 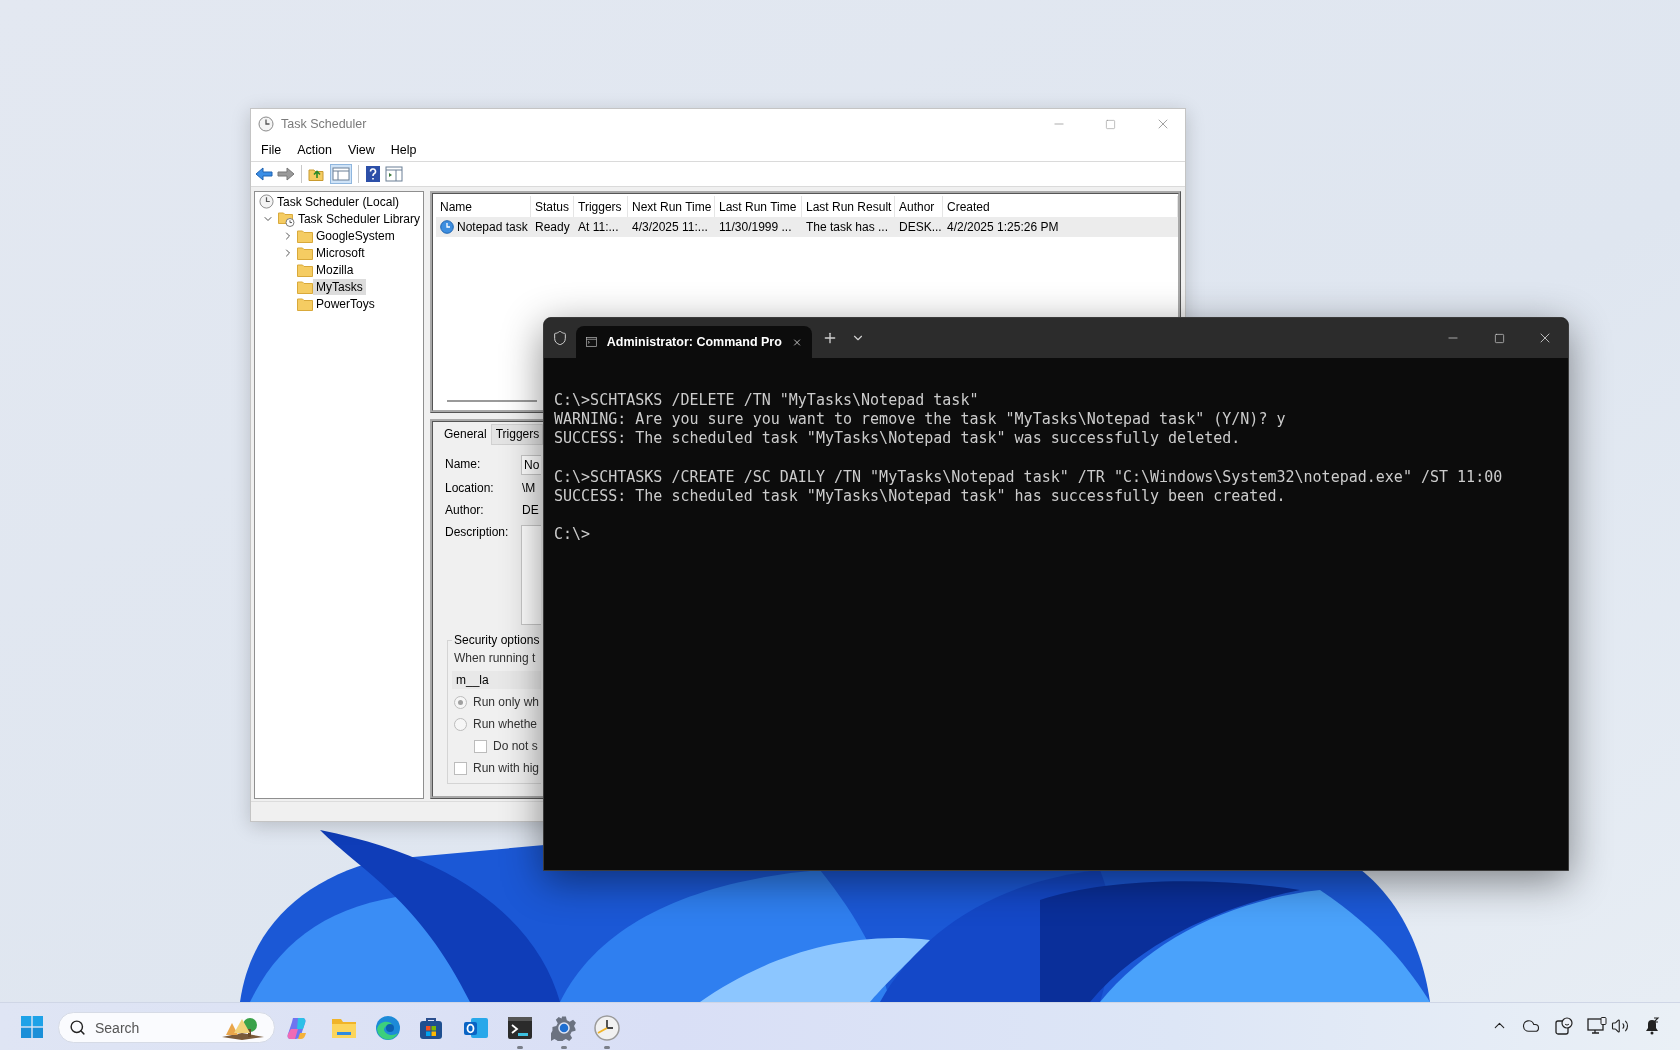 I want to click on tree-item: Microsoft, so click(x=340, y=252).